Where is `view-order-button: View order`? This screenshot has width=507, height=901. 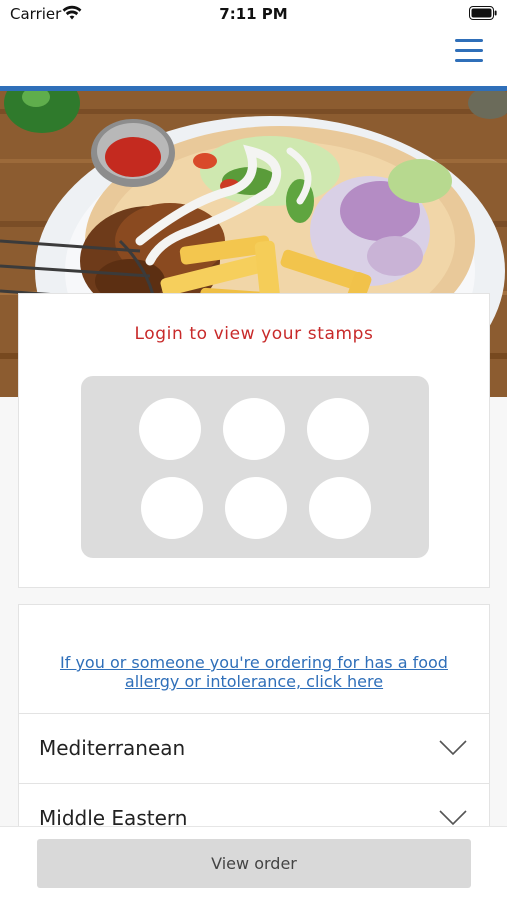 view-order-button: View order is located at coordinates (254, 863).